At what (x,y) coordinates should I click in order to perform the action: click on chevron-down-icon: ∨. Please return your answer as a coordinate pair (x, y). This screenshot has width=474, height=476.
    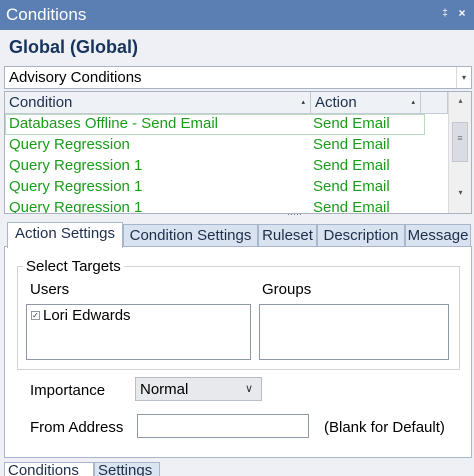
    Looking at the image, I should click on (248, 389).